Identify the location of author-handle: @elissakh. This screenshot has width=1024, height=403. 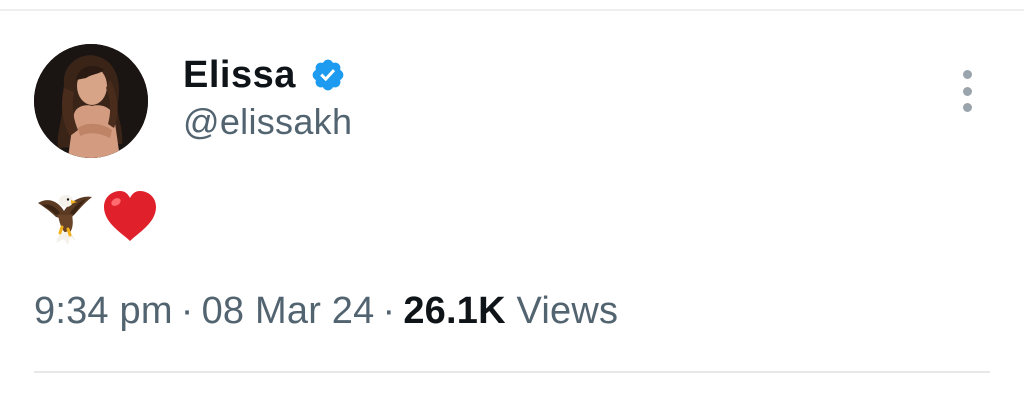
(267, 122).